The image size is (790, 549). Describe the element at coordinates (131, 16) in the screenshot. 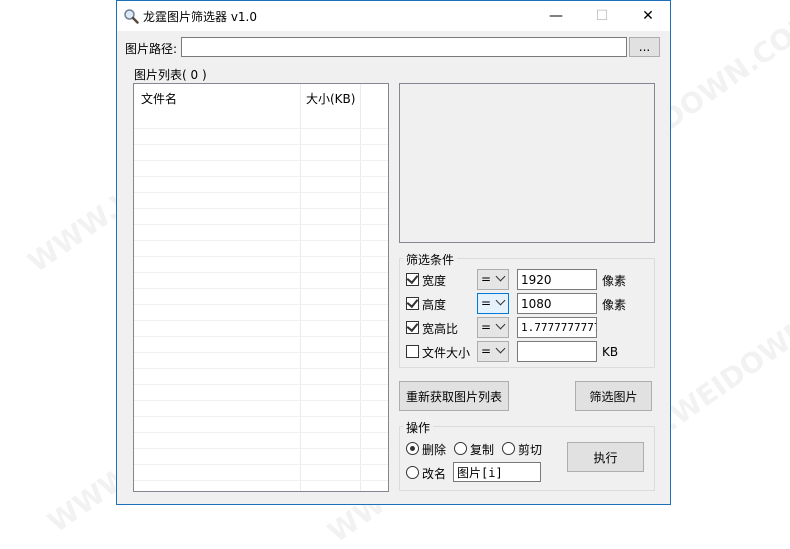

I see `magnifier-icon` at that location.